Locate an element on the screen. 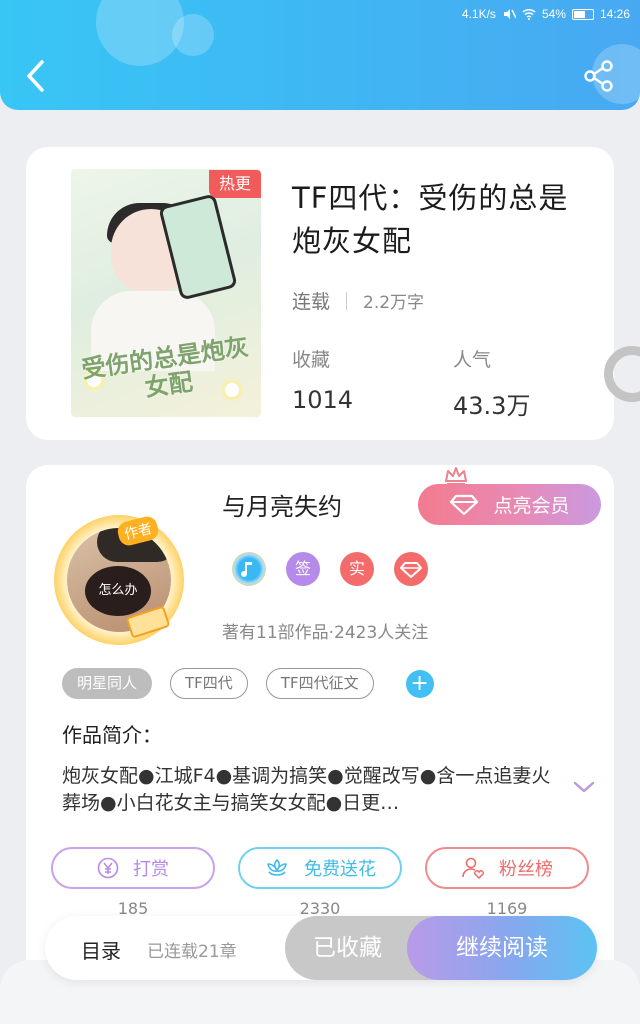  flower-action: 免费送花 2330 is located at coordinates (320, 882).